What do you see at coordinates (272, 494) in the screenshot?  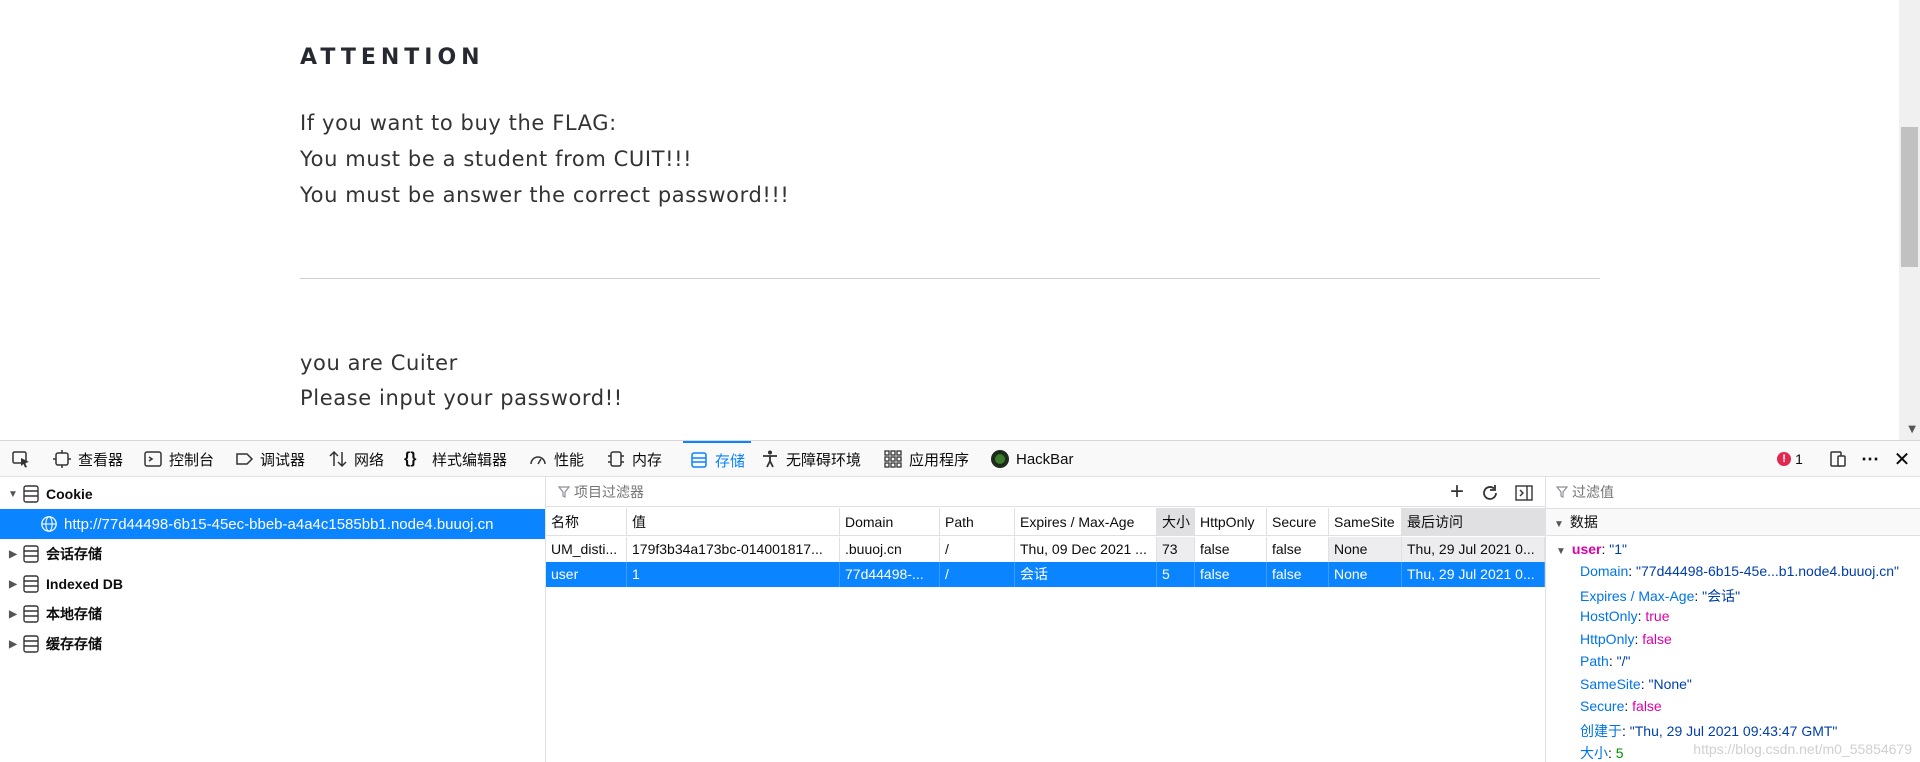 I see `tree-item-cookie: ▼ Cookie` at bounding box center [272, 494].